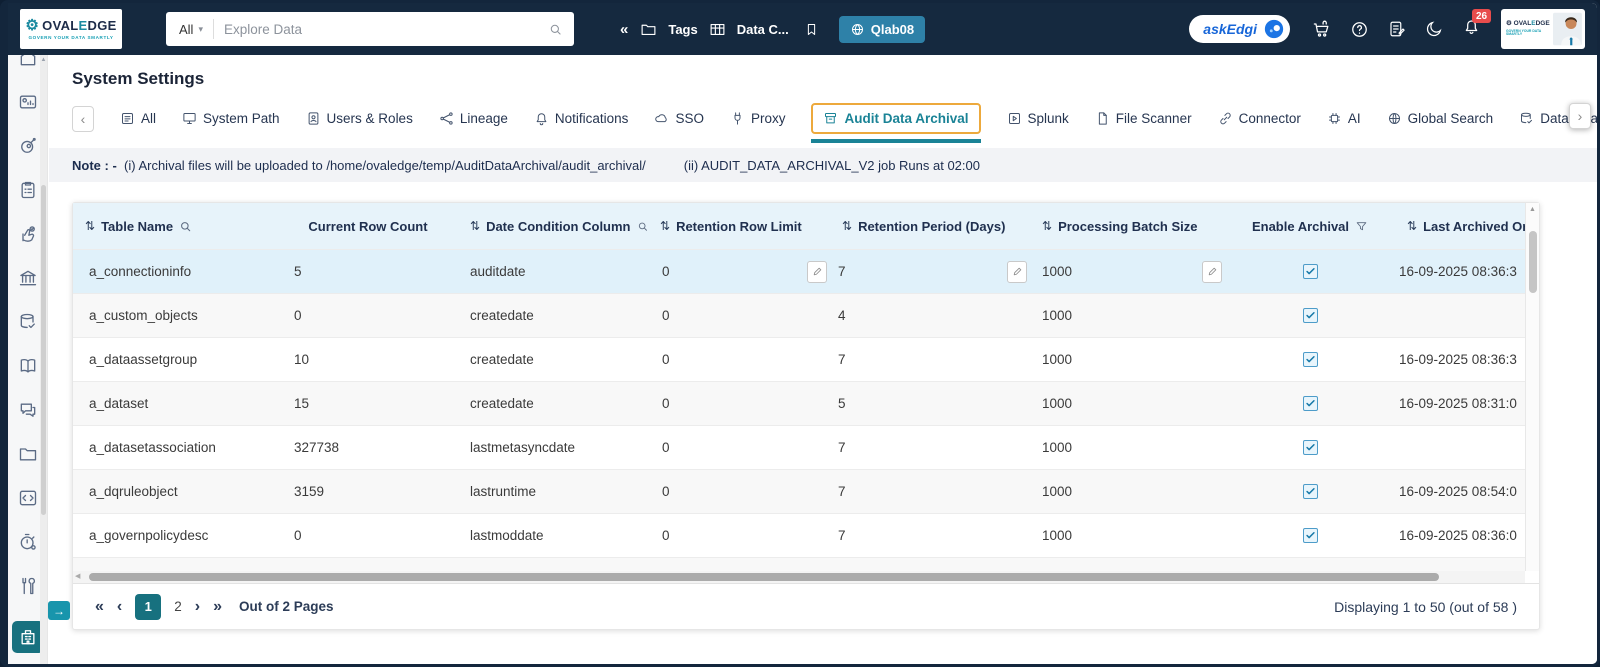 The height and width of the screenshot is (667, 1600). What do you see at coordinates (1580, 116) in the screenshot?
I see `tabs-scroll-right-button: ›` at bounding box center [1580, 116].